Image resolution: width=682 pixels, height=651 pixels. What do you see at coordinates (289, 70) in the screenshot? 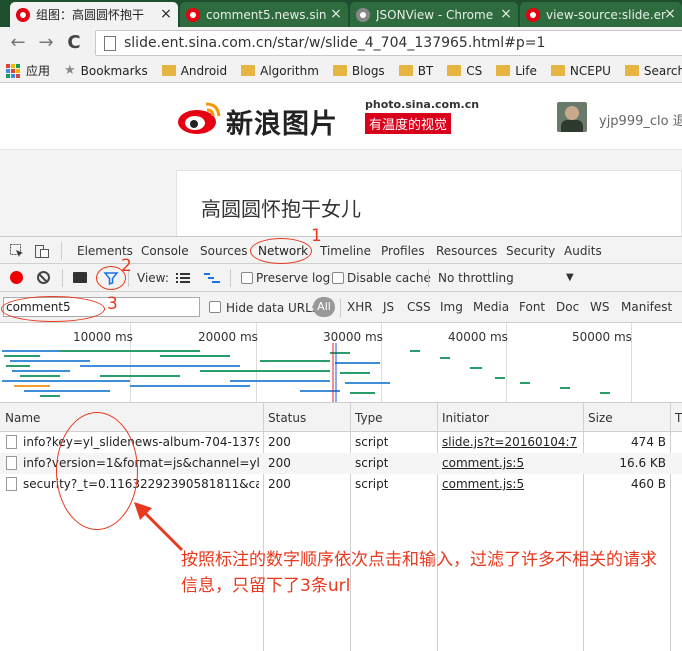
I see `bookmark-label: Algorithm` at bounding box center [289, 70].